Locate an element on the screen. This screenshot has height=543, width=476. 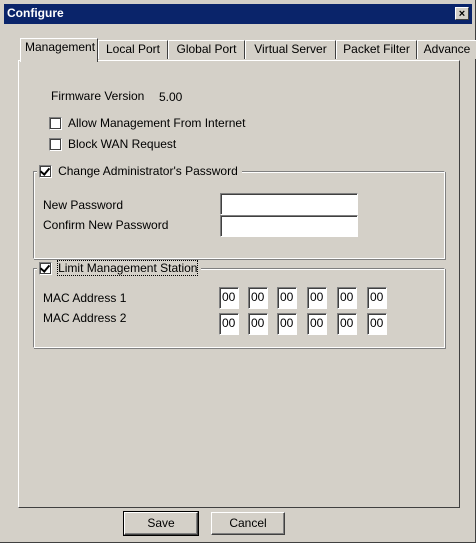
mac2-octet-1: 00 is located at coordinates (229, 324).